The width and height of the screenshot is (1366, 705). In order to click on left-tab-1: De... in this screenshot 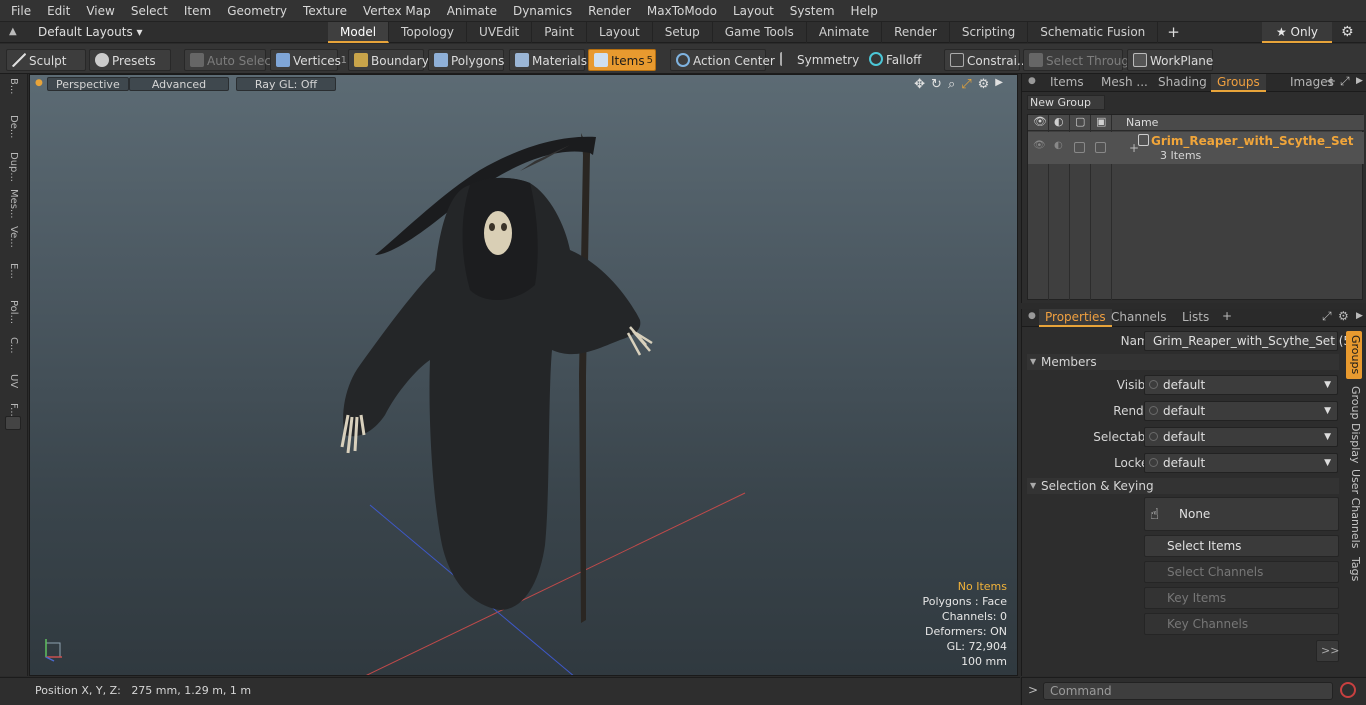, I will do `click(12, 126)`.